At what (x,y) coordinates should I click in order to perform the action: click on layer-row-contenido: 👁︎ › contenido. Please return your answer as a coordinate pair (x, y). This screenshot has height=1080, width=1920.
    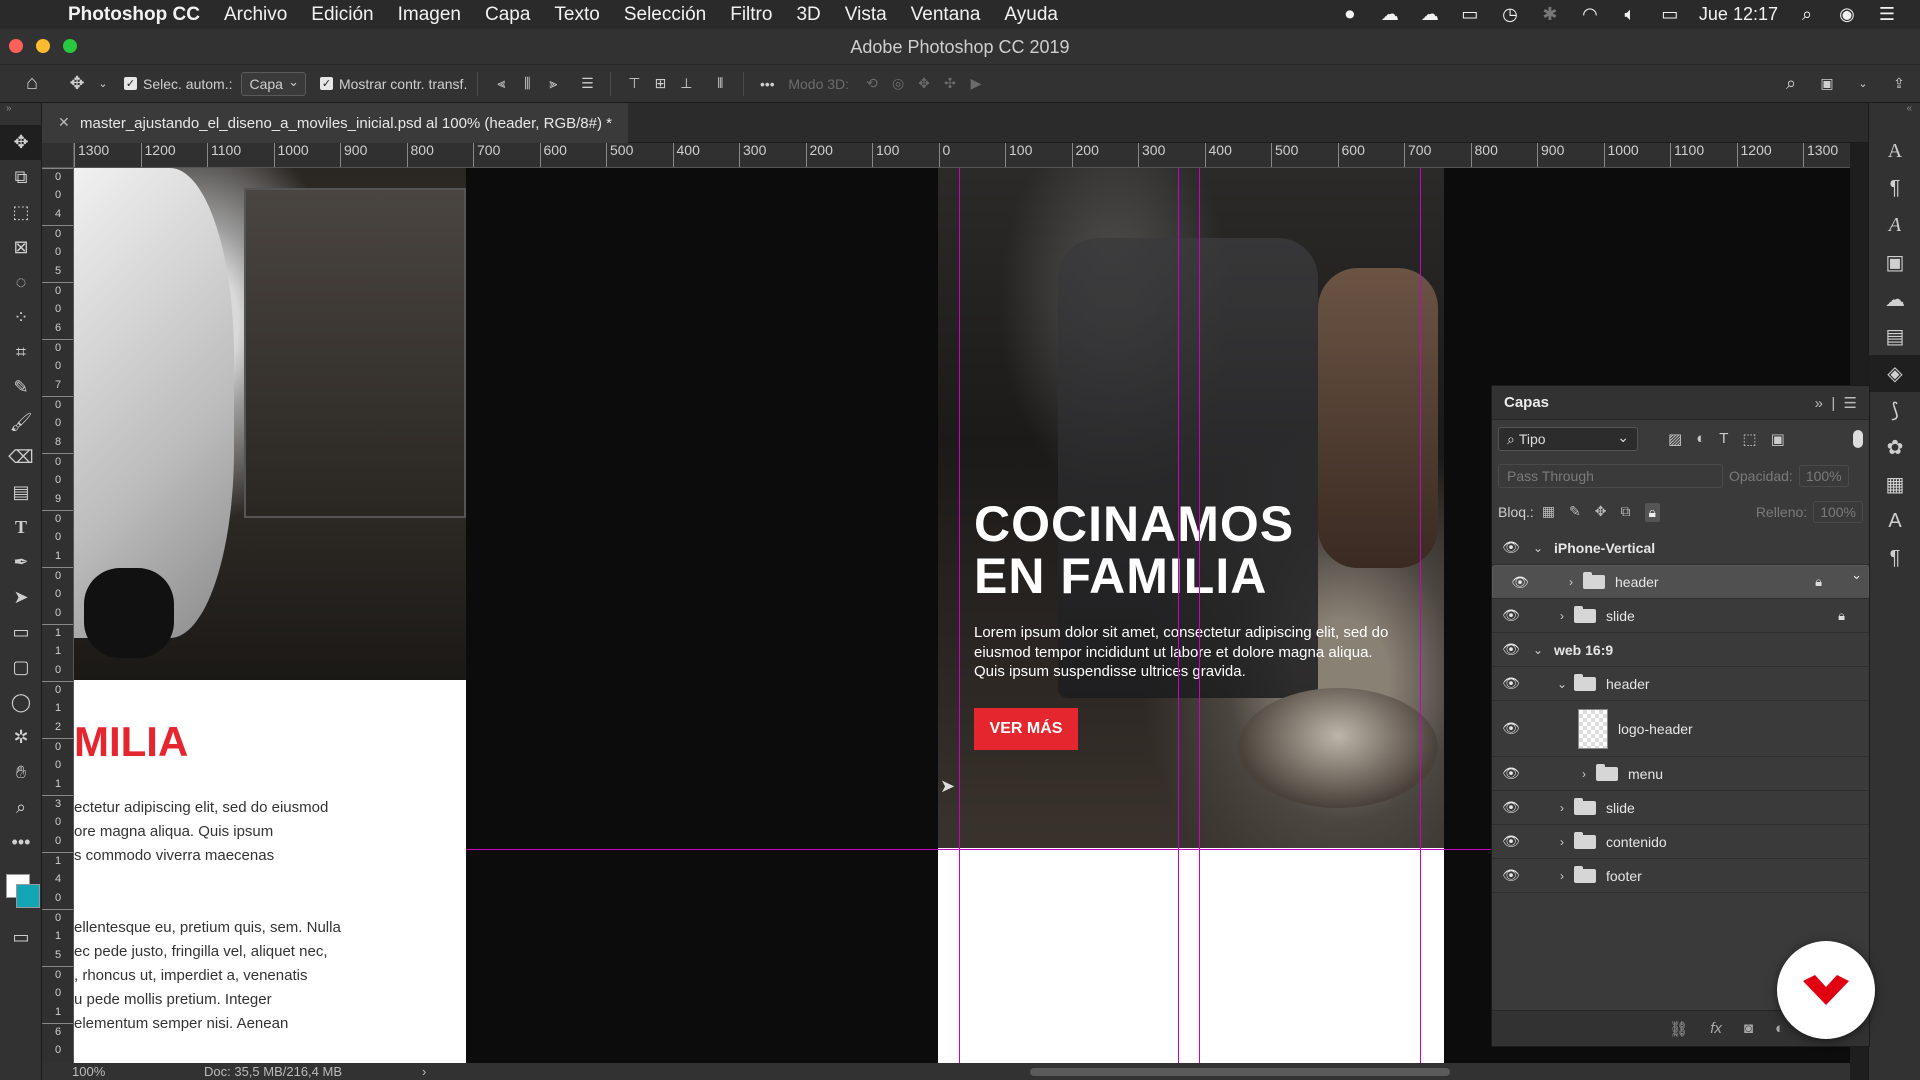
    Looking at the image, I should click on (1680, 842).